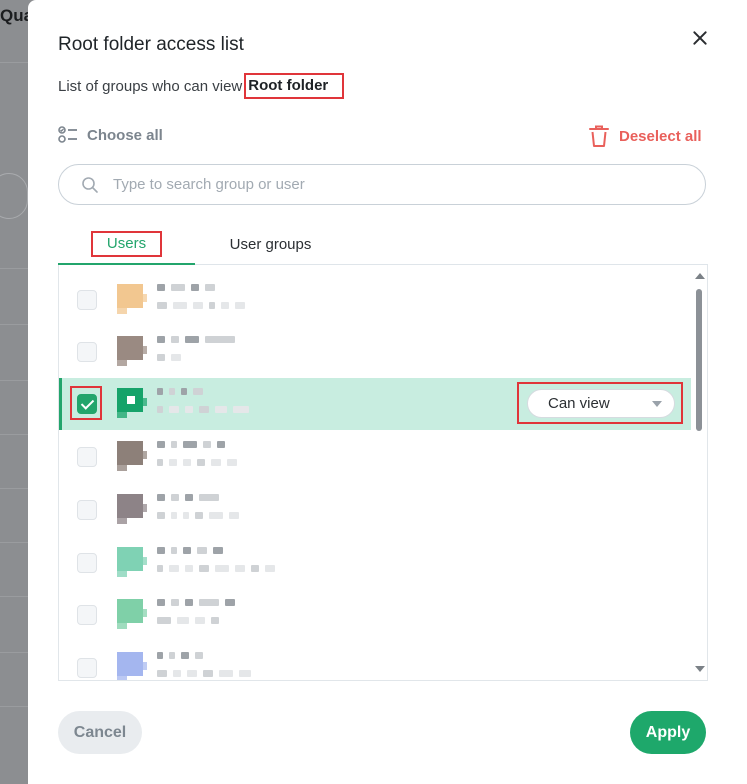  What do you see at coordinates (14, 196) in the screenshot?
I see `background-circle` at bounding box center [14, 196].